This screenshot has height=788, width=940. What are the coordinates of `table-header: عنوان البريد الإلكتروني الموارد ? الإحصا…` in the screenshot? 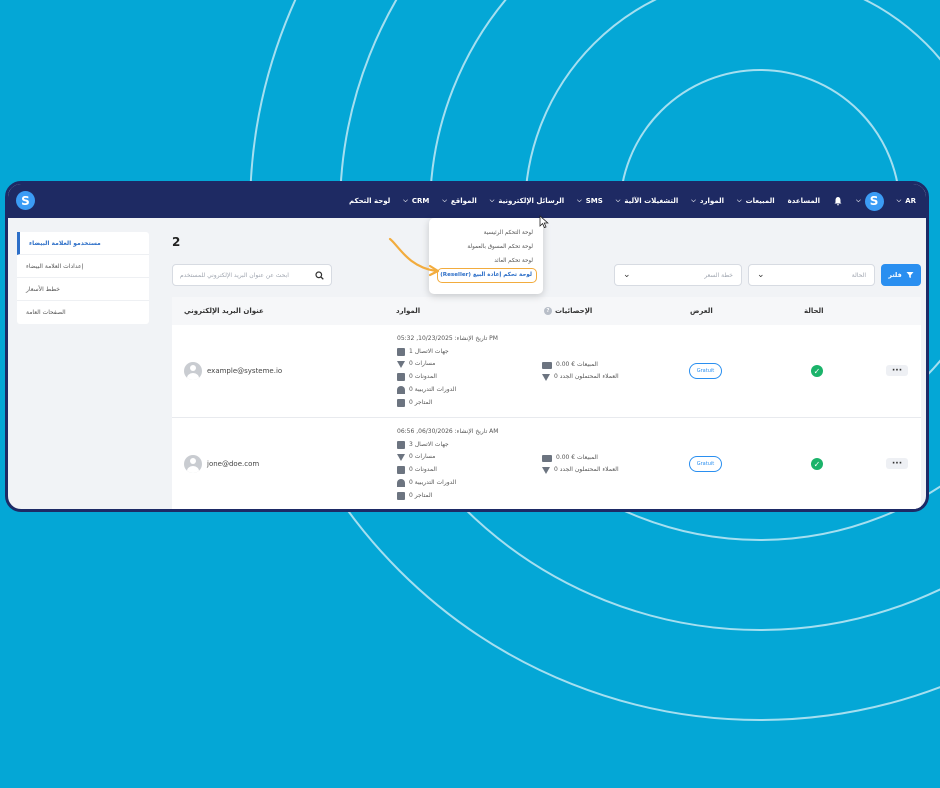 It's located at (546, 311).